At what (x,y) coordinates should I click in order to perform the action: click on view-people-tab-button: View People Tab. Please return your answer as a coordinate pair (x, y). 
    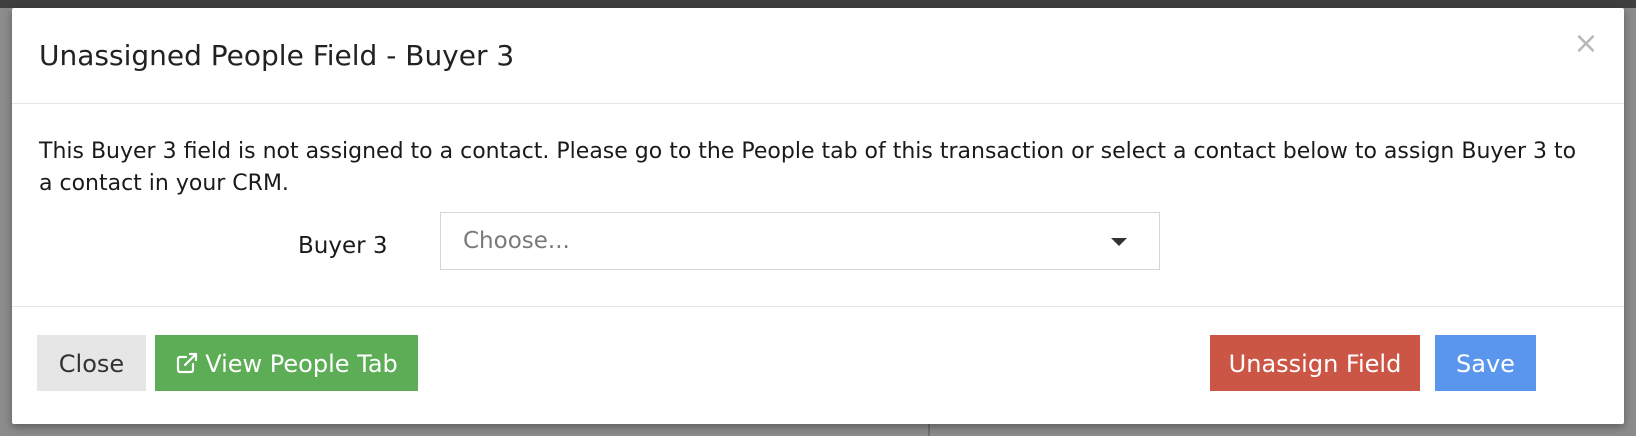
    Looking at the image, I should click on (286, 363).